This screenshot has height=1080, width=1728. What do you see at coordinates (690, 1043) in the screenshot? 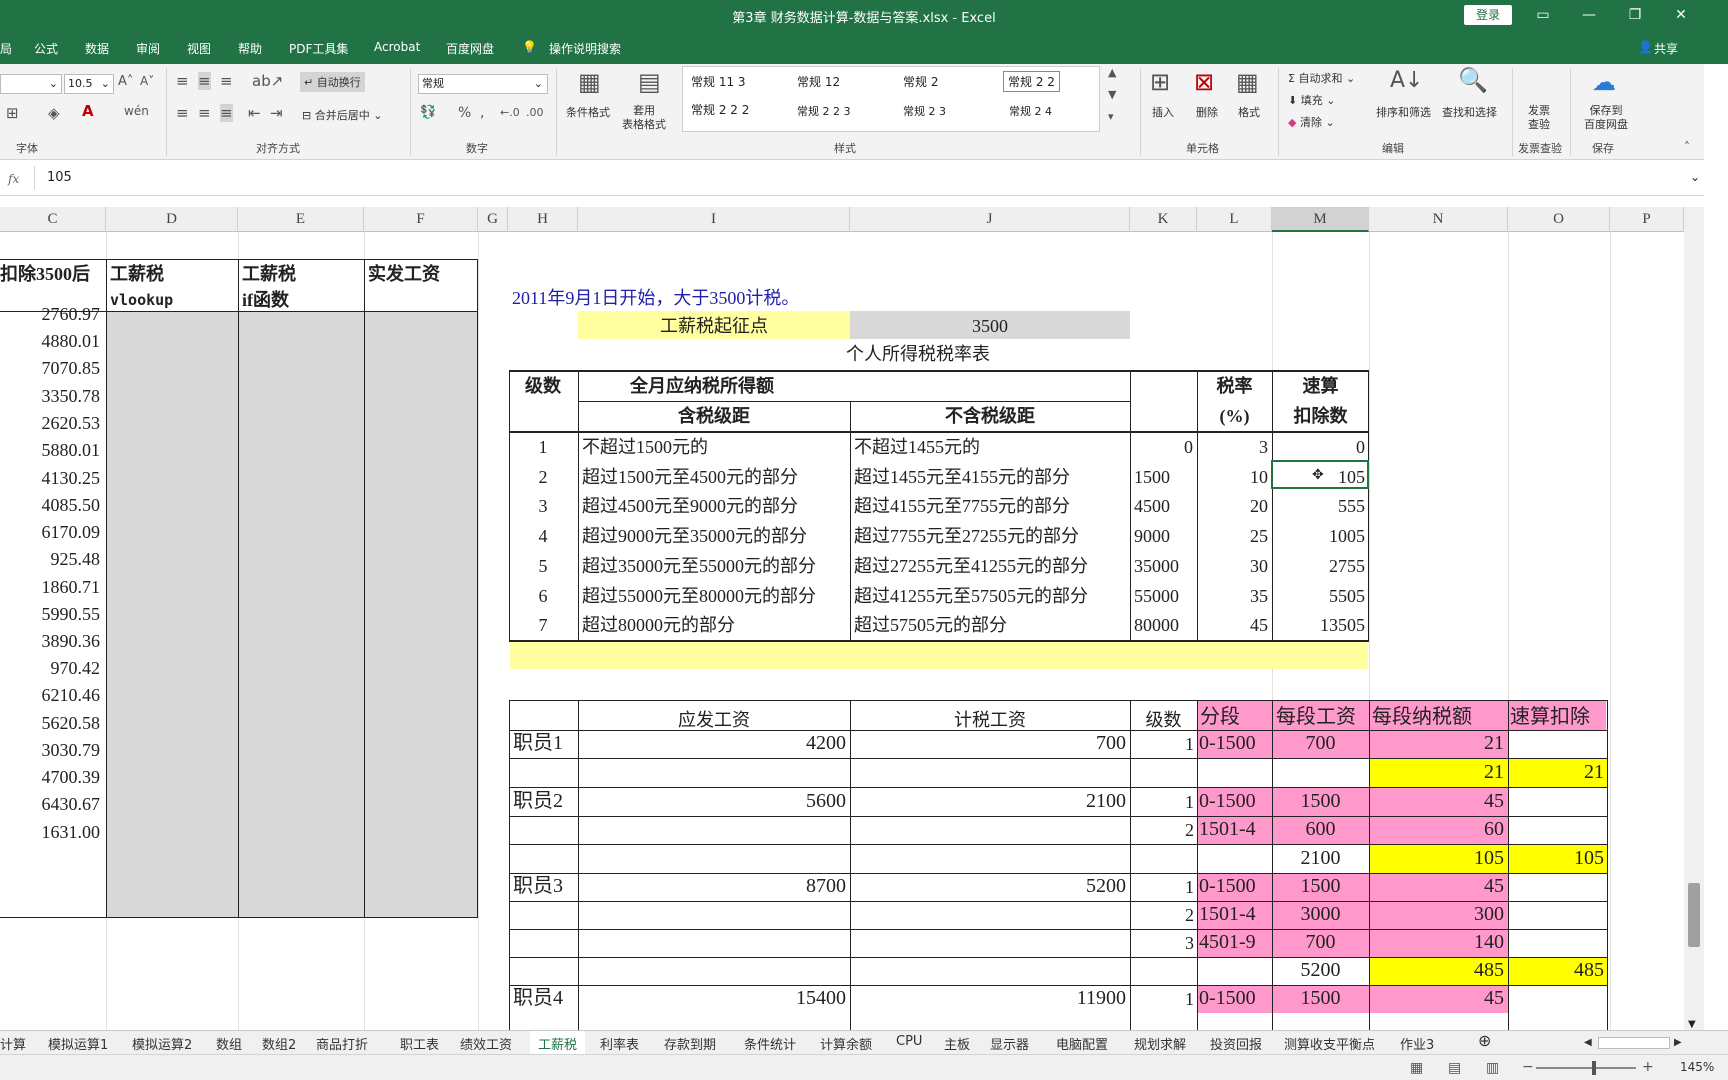
I see `sheet-tab: 存款到期` at bounding box center [690, 1043].